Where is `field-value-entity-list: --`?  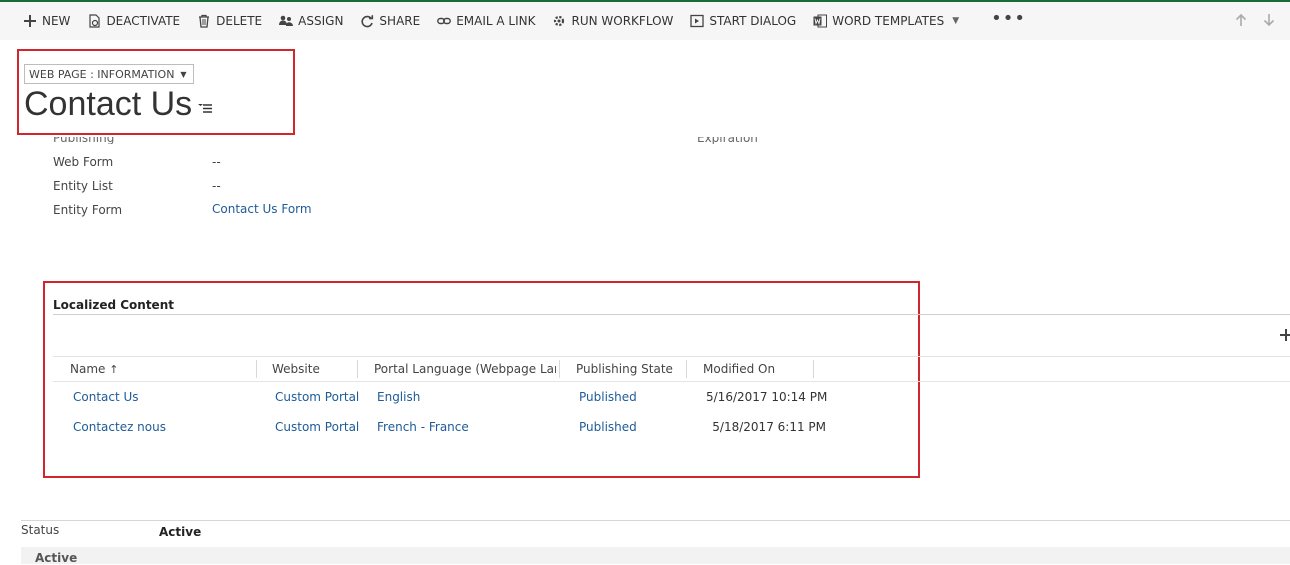 field-value-entity-list: -- is located at coordinates (216, 186).